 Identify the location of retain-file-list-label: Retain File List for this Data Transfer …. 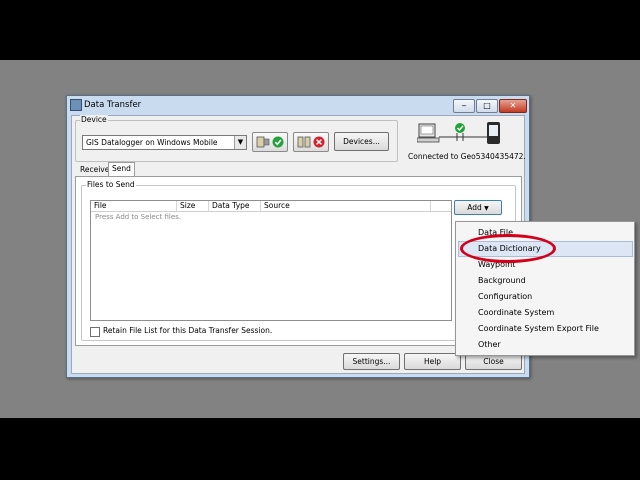
(188, 330).